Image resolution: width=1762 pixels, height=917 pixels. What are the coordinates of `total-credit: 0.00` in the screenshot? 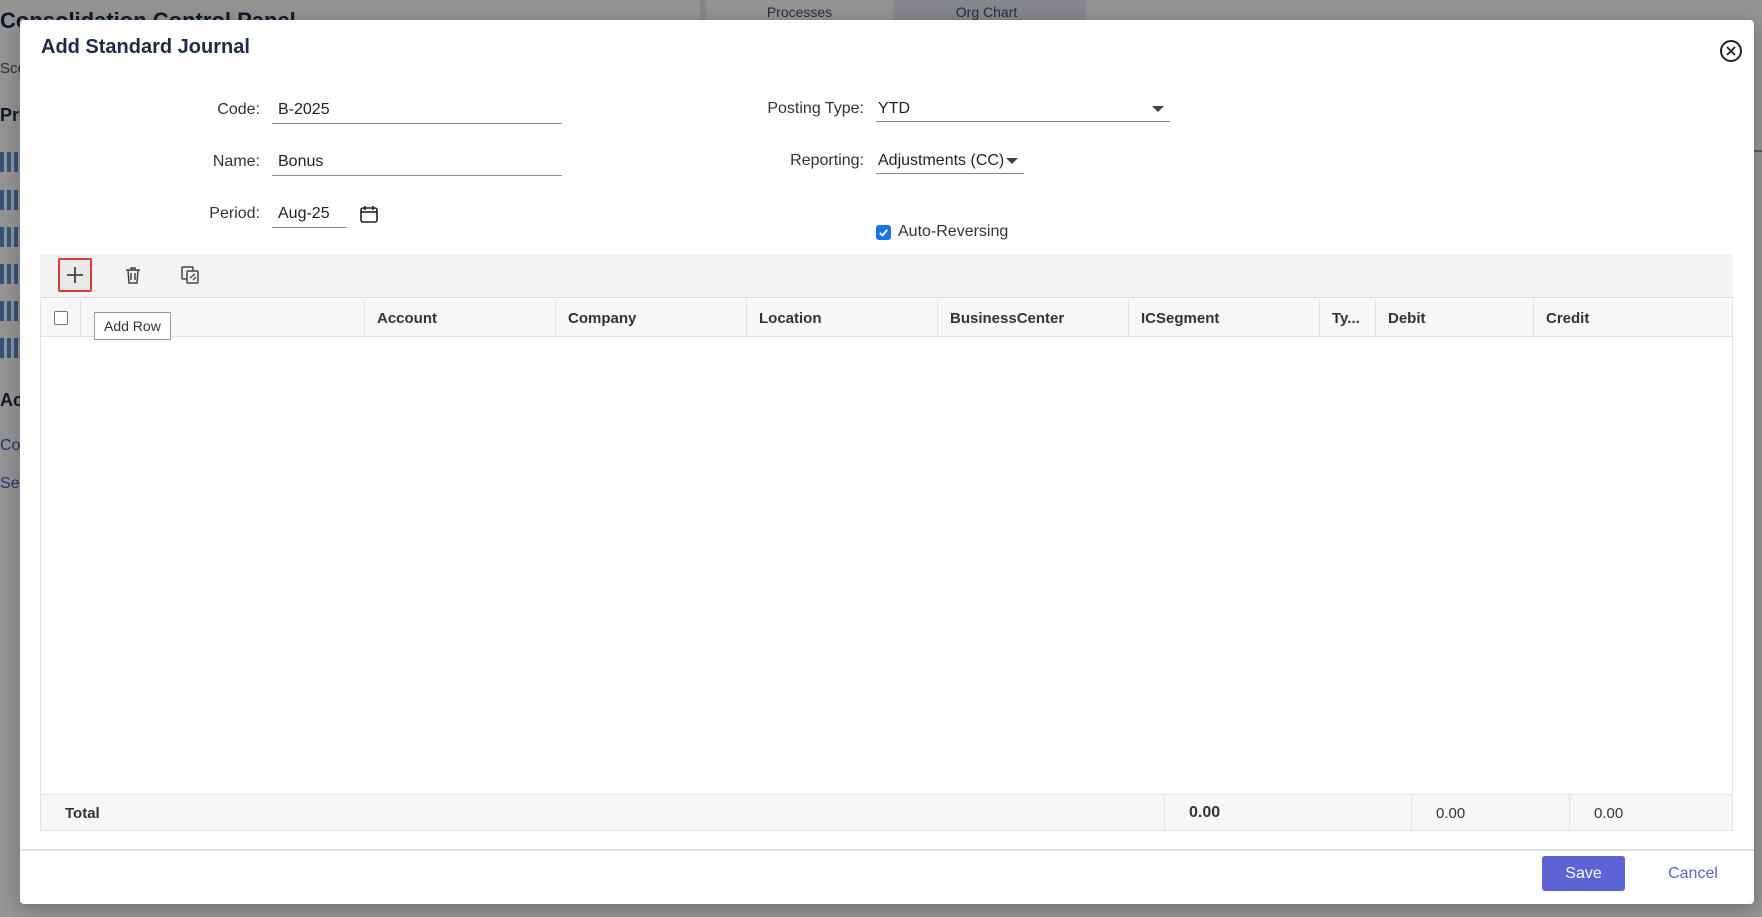 It's located at (1609, 813).